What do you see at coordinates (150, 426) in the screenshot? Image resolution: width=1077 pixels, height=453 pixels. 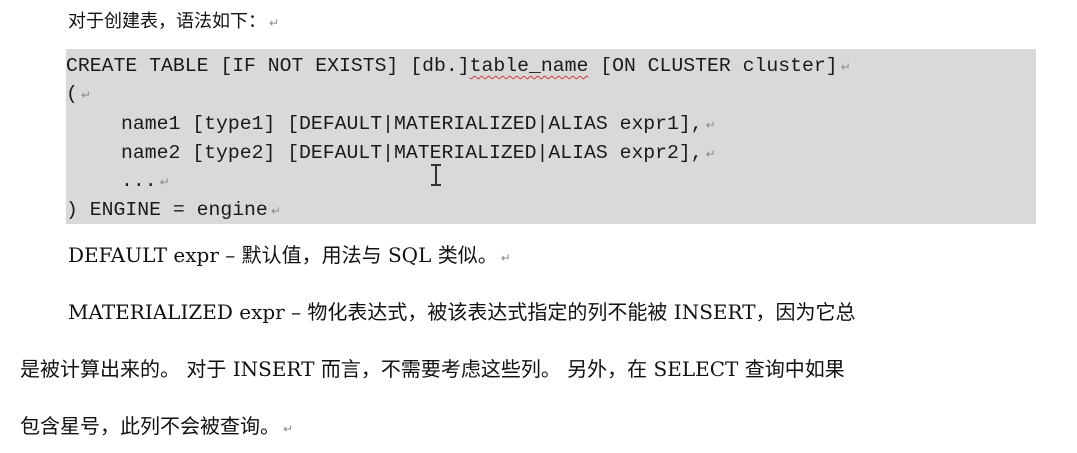 I see `materialized-description-line3-text: 包含星号，此列不会被查询。` at bounding box center [150, 426].